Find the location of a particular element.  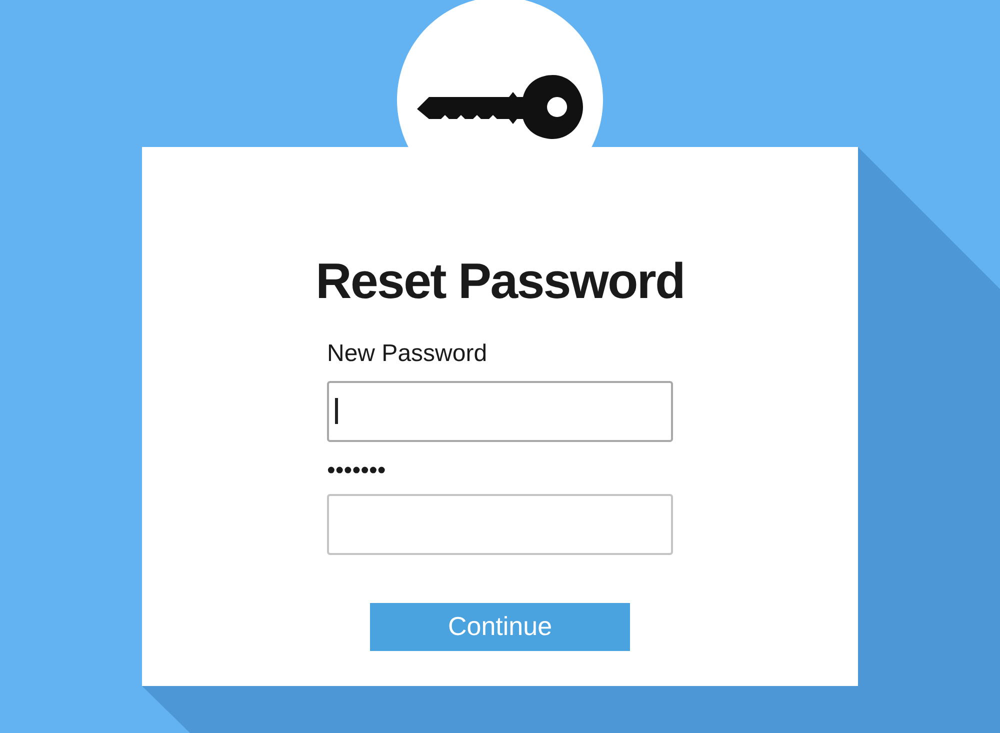

key-icon is located at coordinates (500, 107).